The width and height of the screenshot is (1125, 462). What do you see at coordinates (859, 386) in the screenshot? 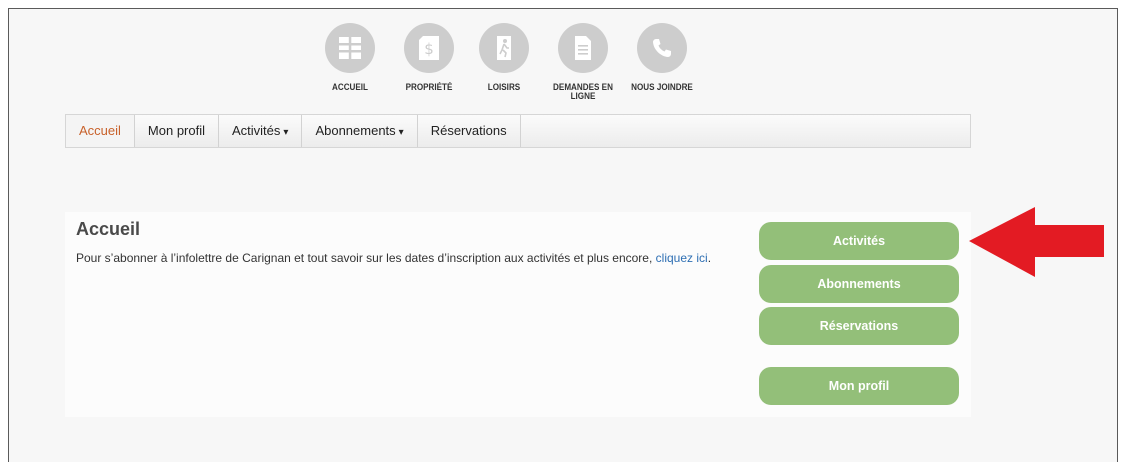
I see `profile-button: Mon profil` at bounding box center [859, 386].